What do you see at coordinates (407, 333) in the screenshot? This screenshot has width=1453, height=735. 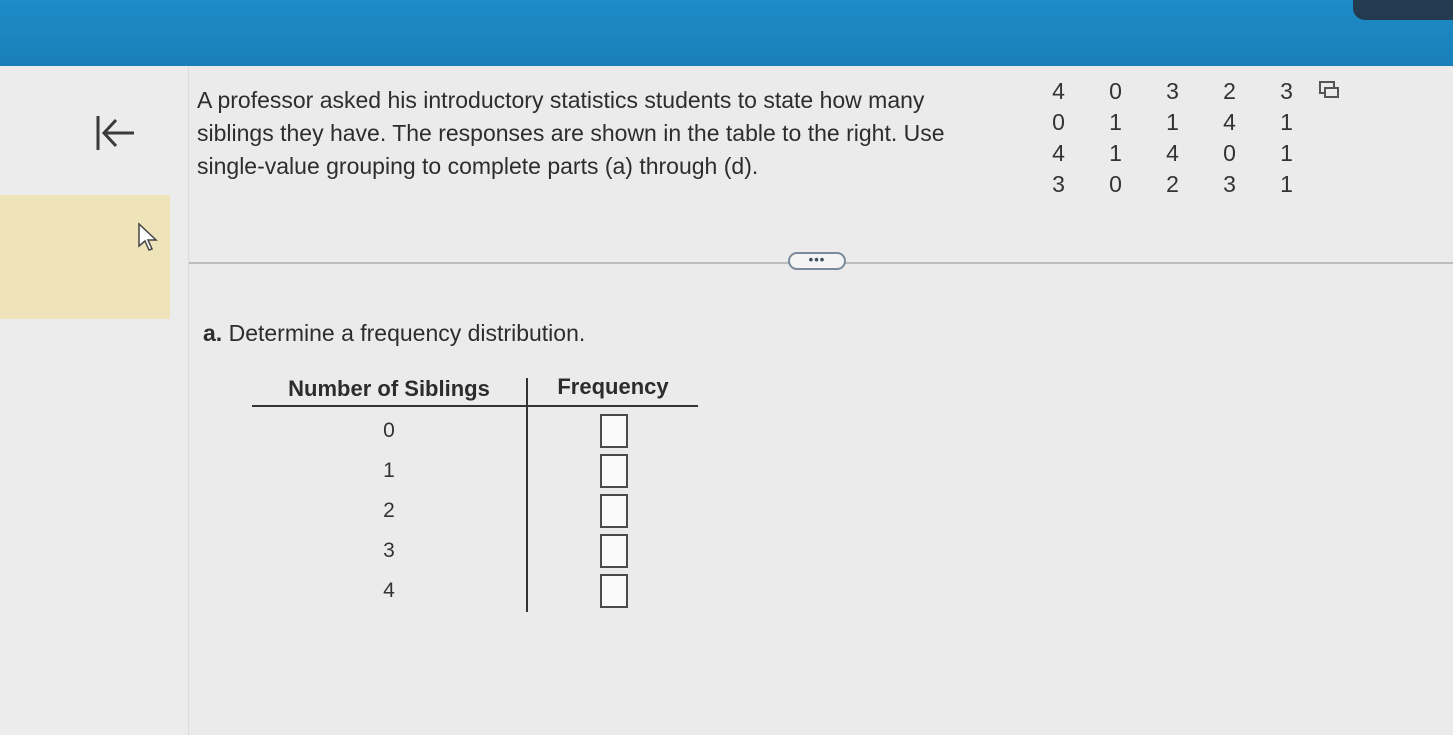 I see `part-a-text: Determine a frequency distribution.` at bounding box center [407, 333].